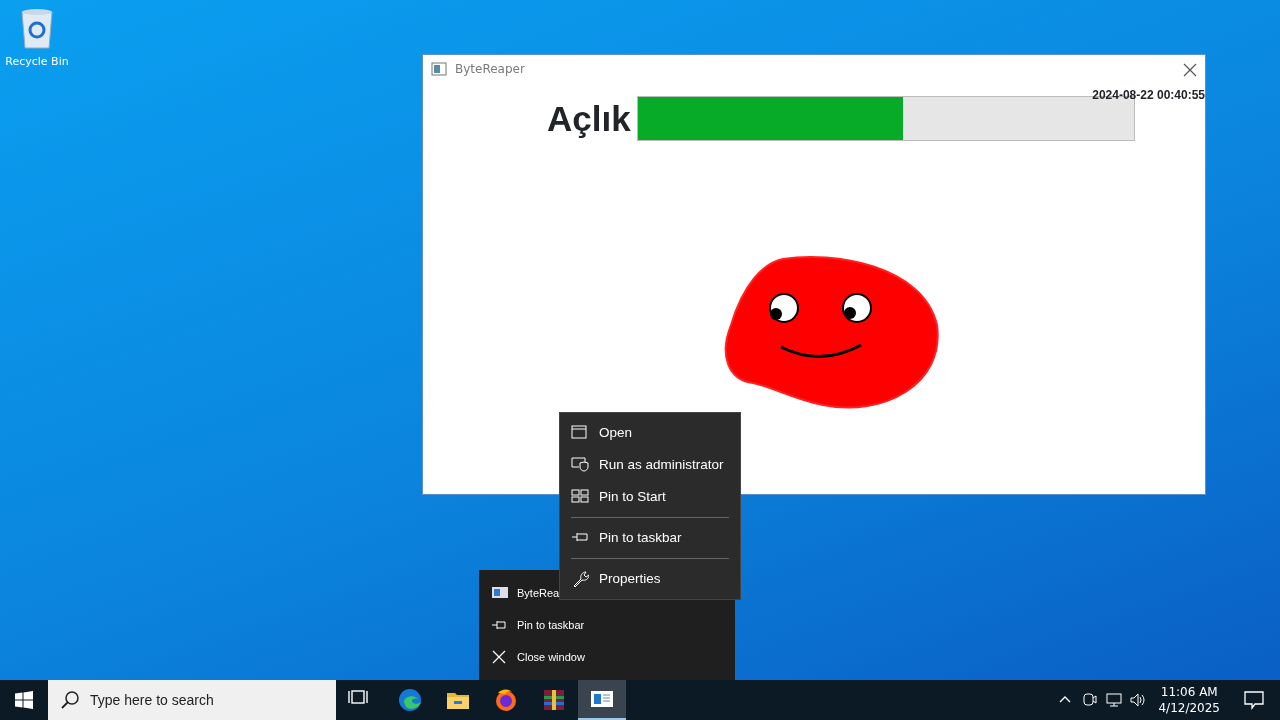  Describe the element at coordinates (589, 118) in the screenshot. I see `meter-label: Açlık` at that location.